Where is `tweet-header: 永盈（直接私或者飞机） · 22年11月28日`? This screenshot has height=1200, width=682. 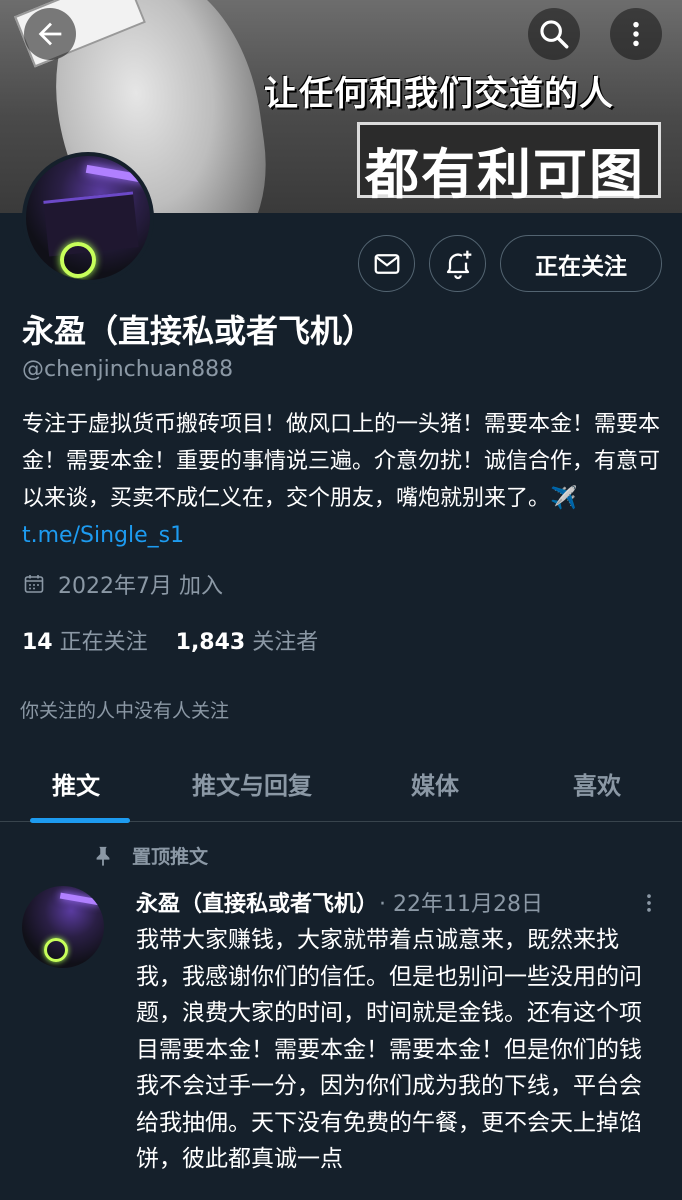 tweet-header: 永盈（直接私或者飞机） · 22年11月28日 is located at coordinates (339, 902).